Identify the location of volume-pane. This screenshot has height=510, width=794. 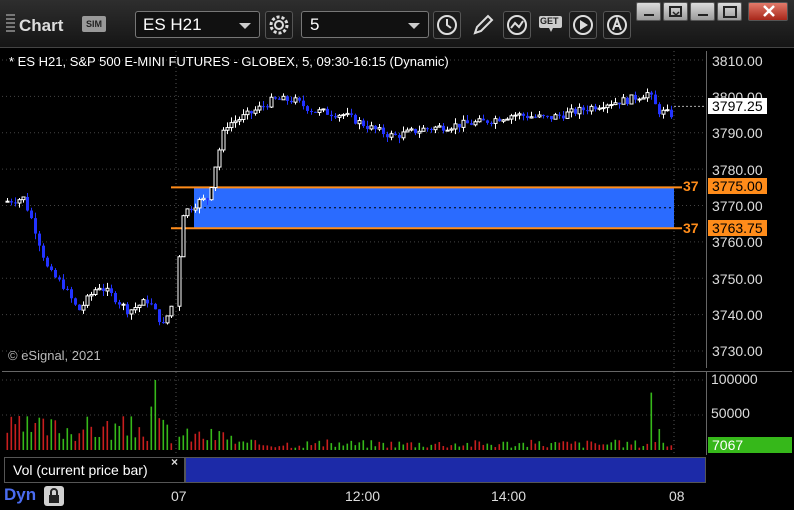
(354, 413).